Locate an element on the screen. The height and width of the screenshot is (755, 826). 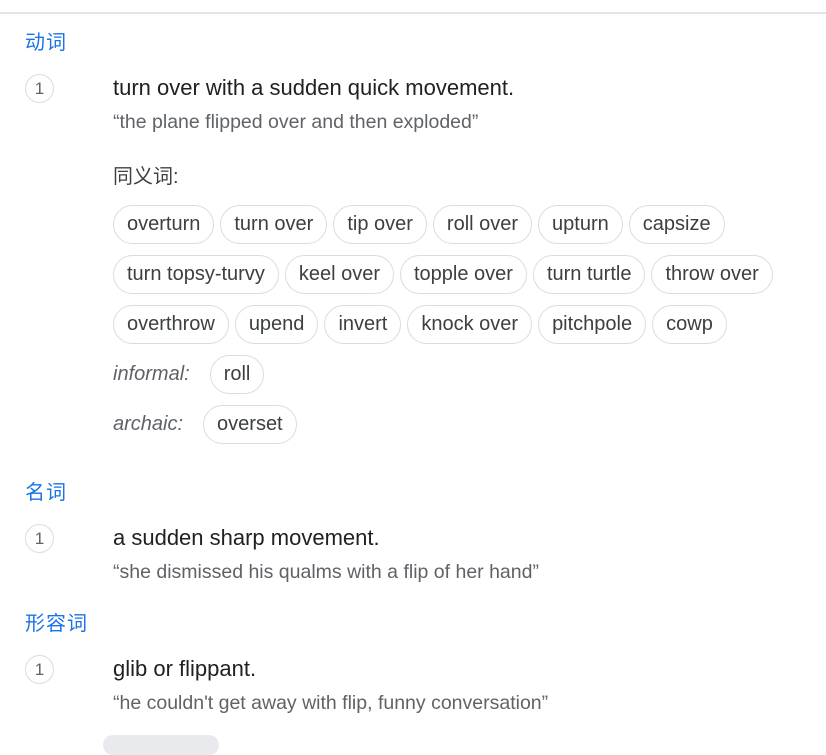
synonym-chip: topple over is located at coordinates (463, 274).